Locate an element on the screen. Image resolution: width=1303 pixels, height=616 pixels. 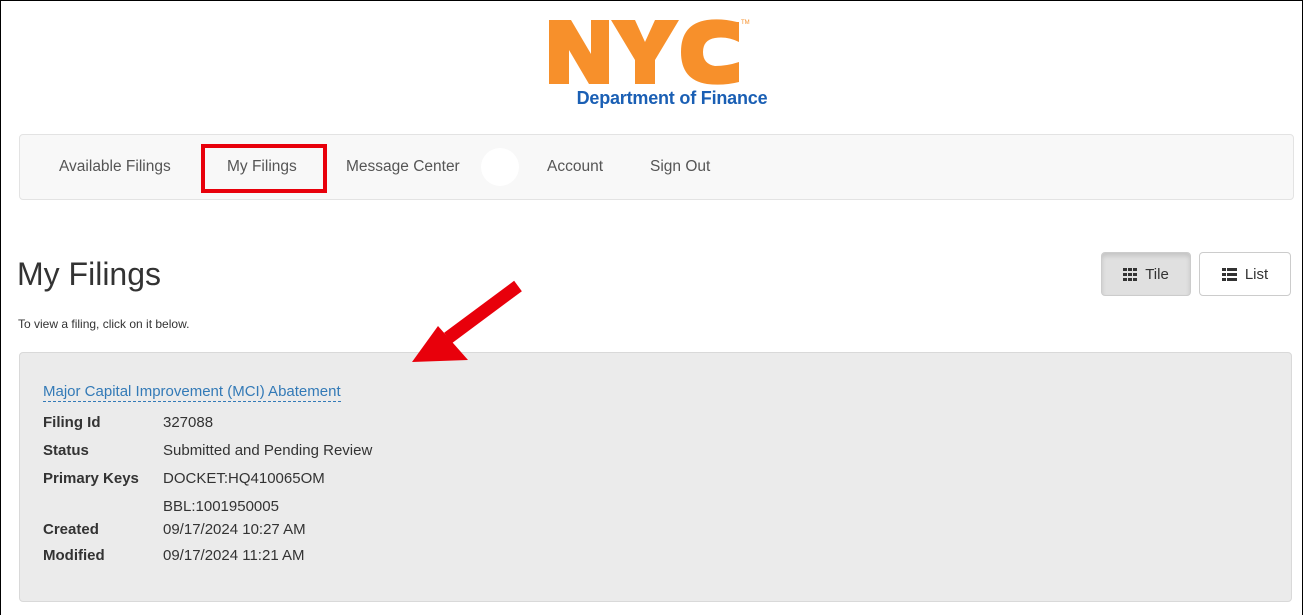
nyc-logo-icon: TM is located at coordinates (649, 52).